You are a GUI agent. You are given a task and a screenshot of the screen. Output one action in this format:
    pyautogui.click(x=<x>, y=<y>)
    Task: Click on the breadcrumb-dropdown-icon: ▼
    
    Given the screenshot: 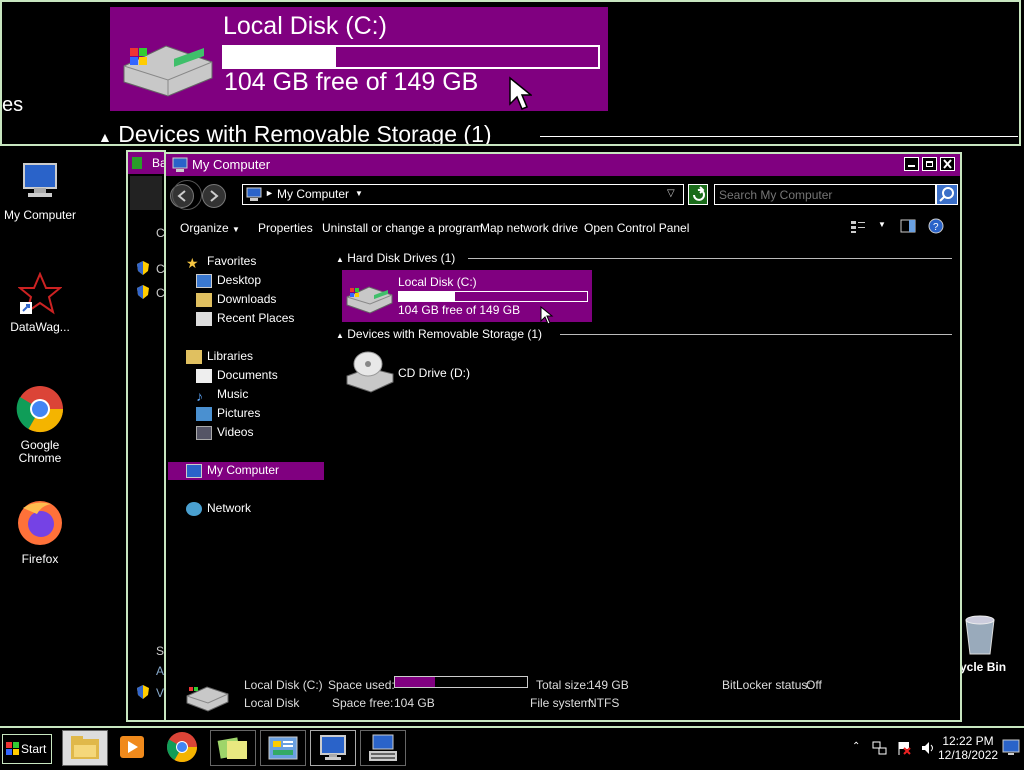 What is the action you would take?
    pyautogui.click(x=359, y=193)
    